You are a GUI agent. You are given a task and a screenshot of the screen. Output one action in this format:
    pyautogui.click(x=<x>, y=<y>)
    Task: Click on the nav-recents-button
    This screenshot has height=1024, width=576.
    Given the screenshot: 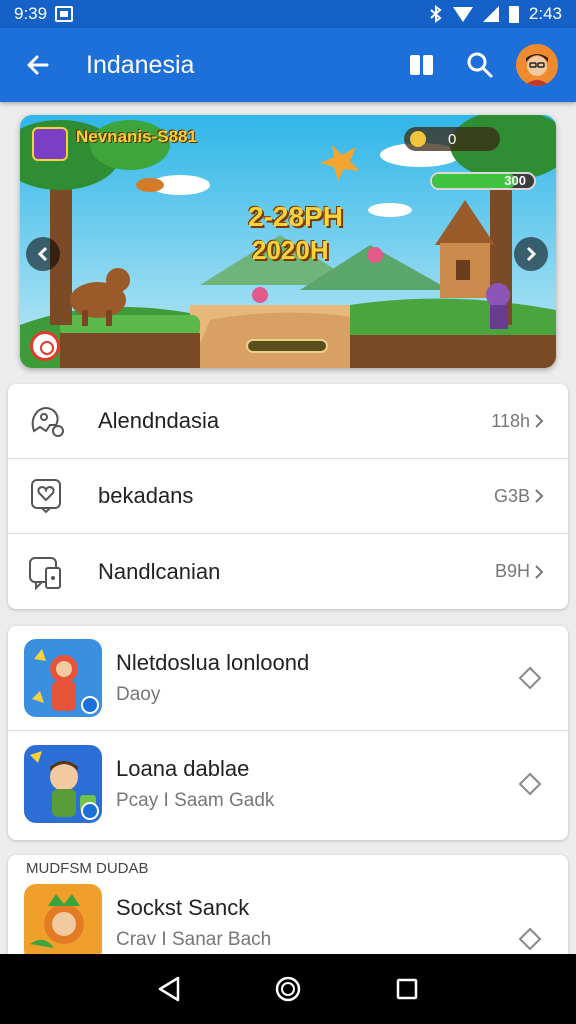 What is the action you would take?
    pyautogui.click(x=407, y=989)
    